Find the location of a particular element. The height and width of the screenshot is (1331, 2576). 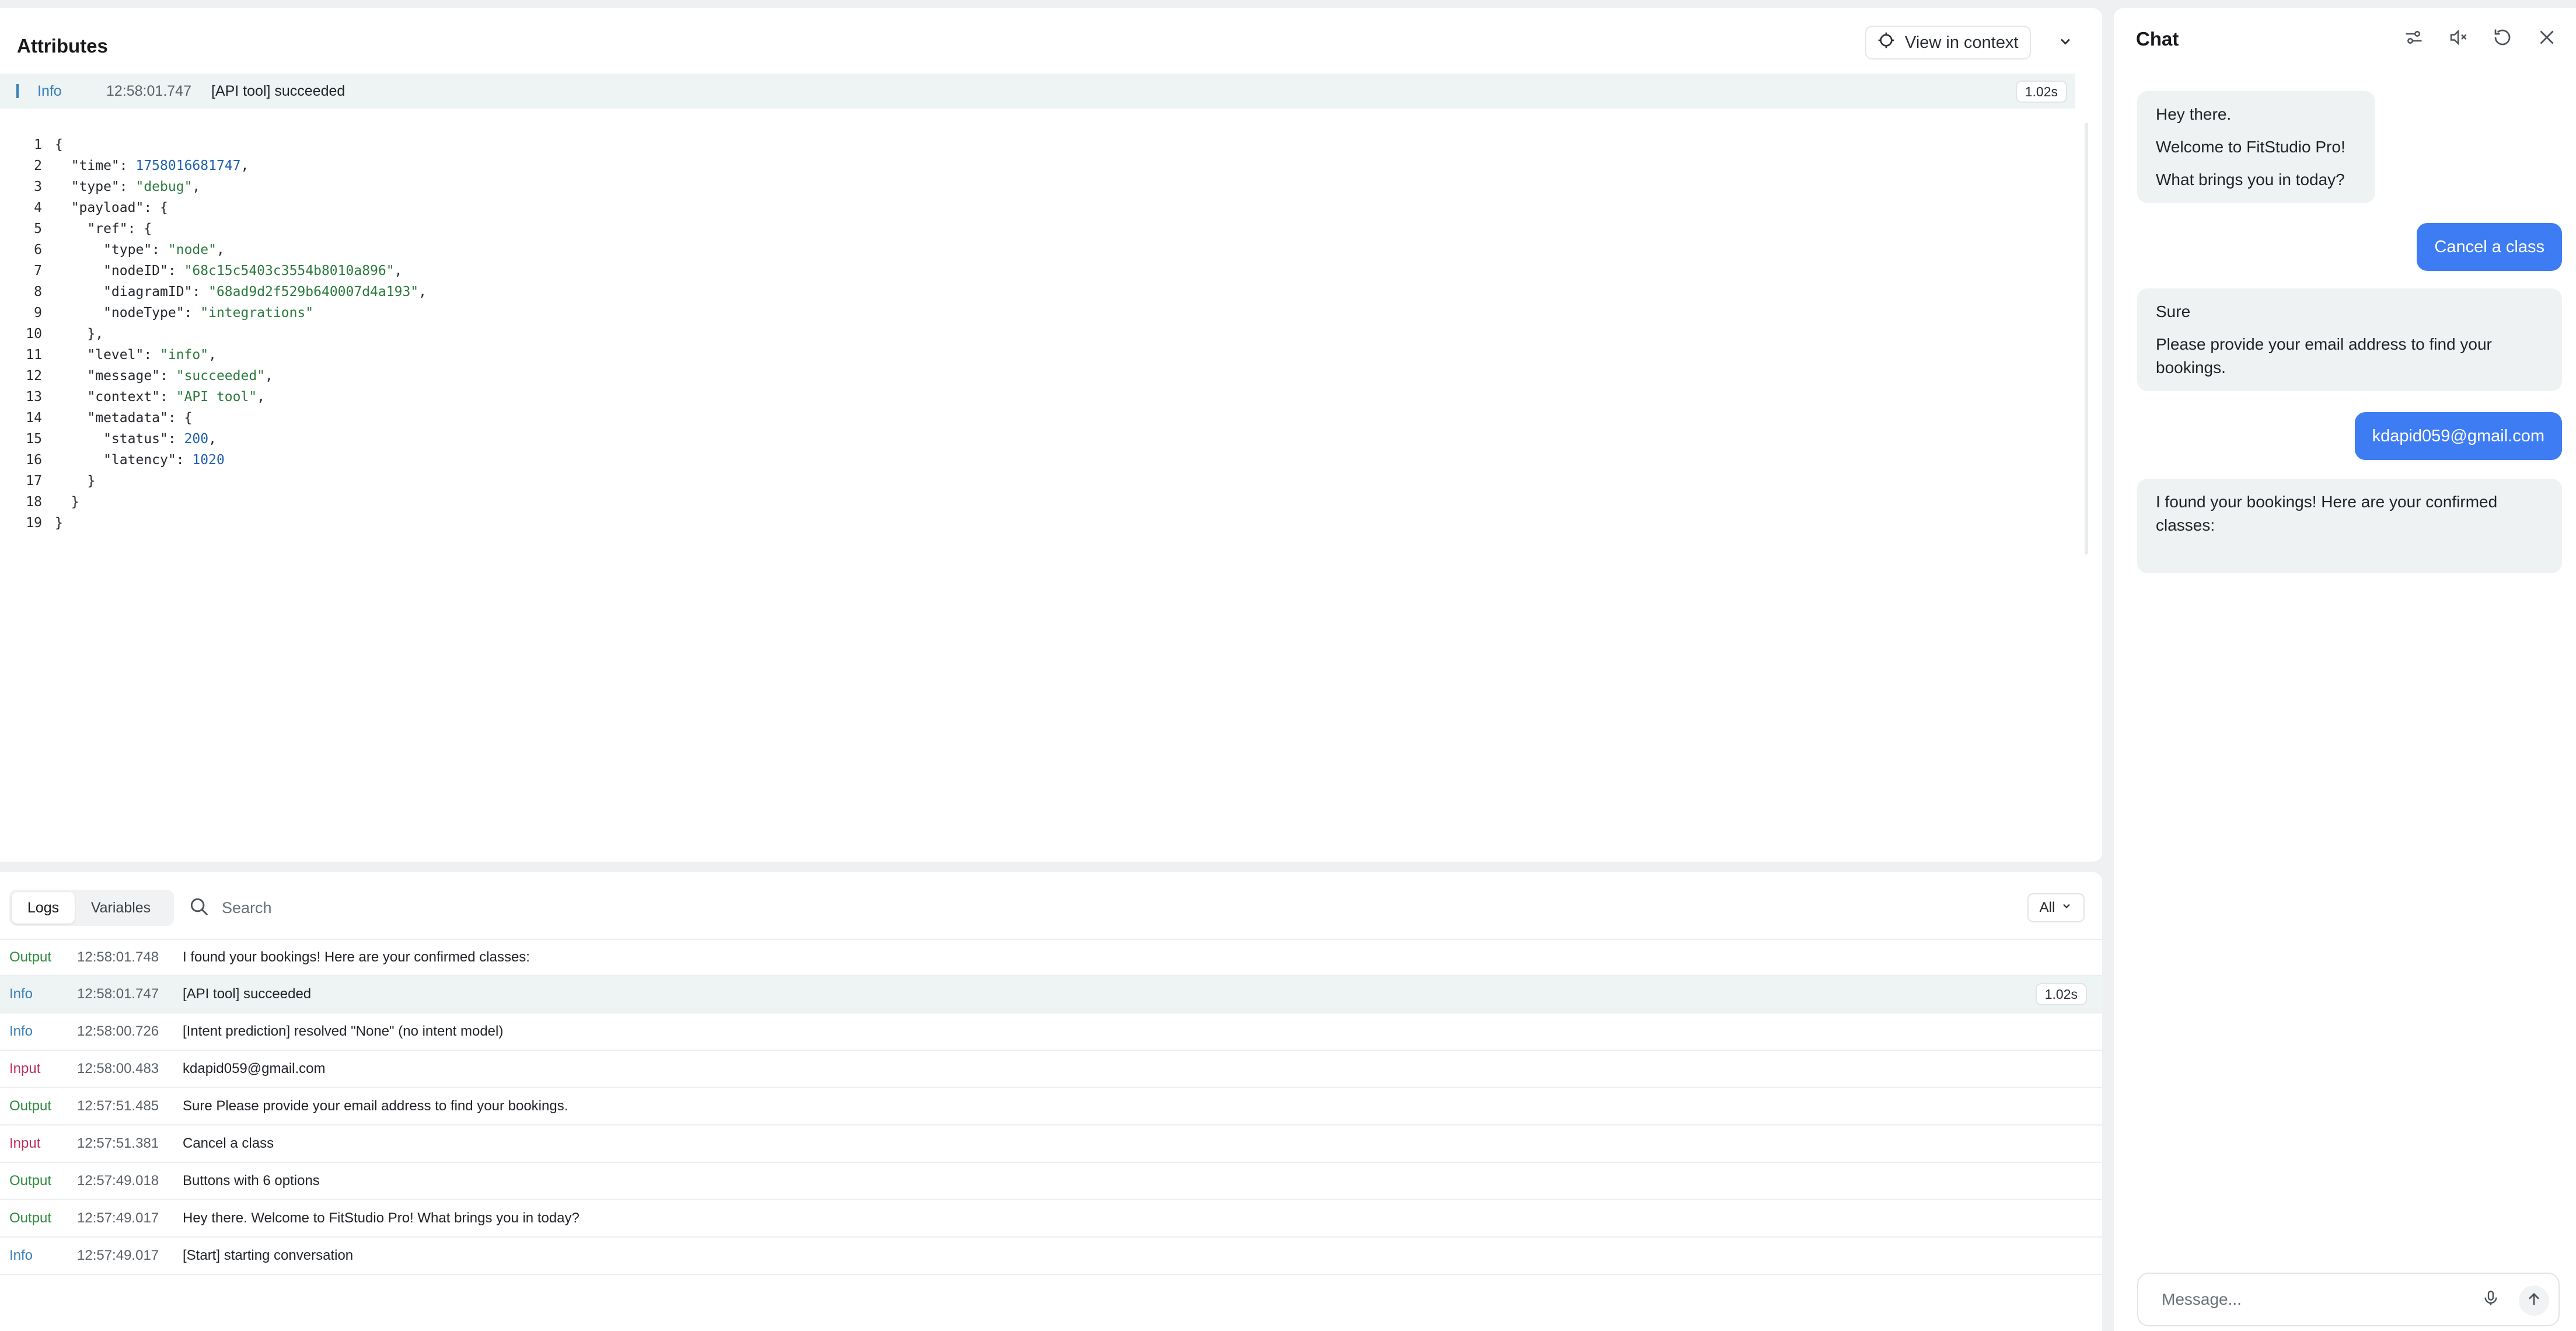

close-icon is located at coordinates (2546, 38).